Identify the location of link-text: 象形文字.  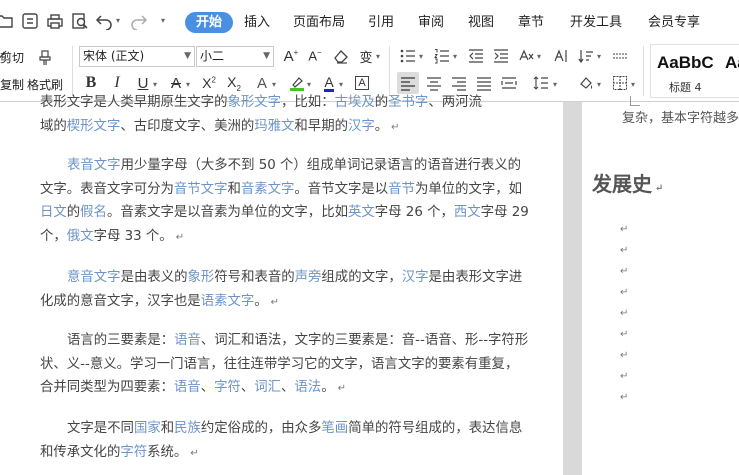
(254, 102).